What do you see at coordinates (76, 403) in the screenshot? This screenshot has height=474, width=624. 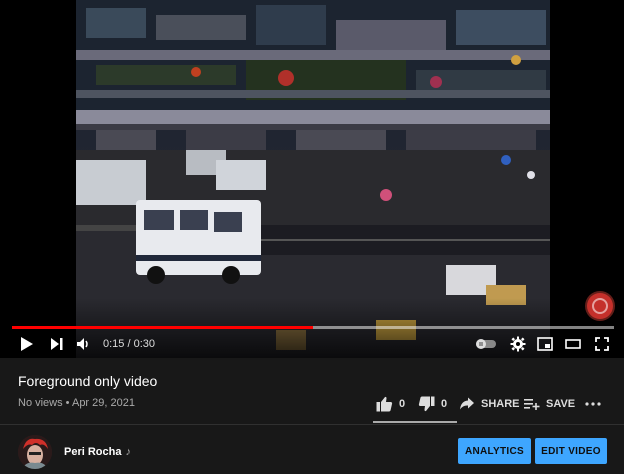 I see `video-meta: No views • Apr 29, 2021` at bounding box center [76, 403].